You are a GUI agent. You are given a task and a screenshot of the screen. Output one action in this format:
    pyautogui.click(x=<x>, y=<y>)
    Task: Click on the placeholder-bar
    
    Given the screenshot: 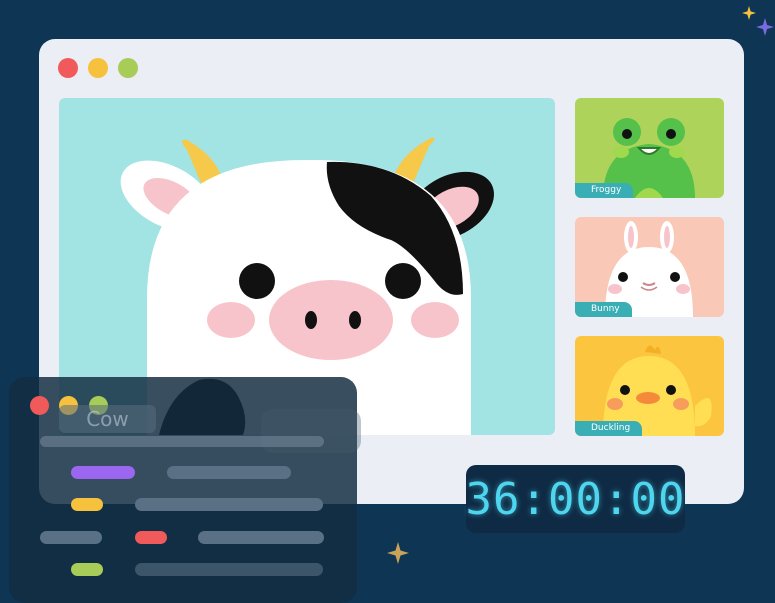 What is the action you would take?
    pyautogui.click(x=182, y=441)
    